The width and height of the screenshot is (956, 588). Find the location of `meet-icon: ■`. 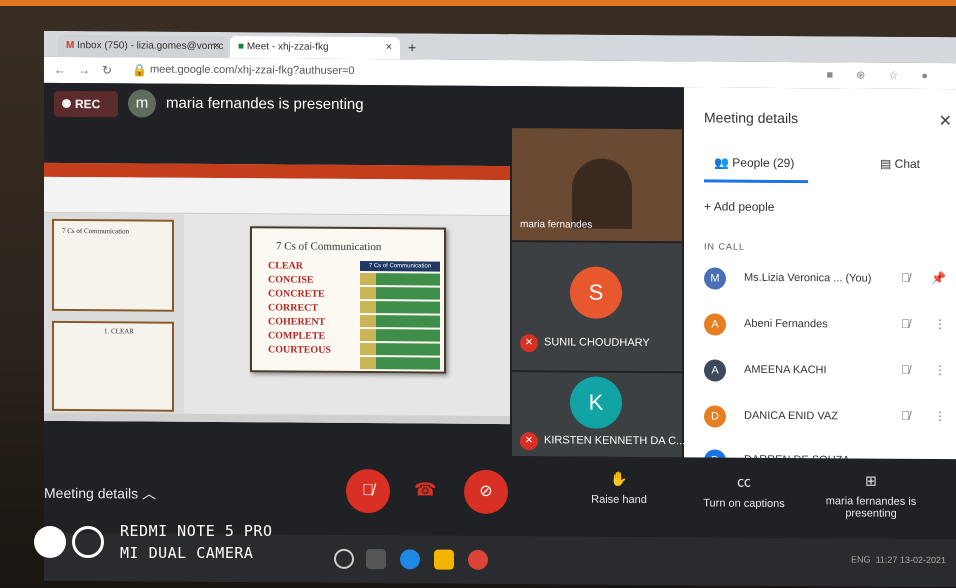

meet-icon: ■ is located at coordinates (242, 47).